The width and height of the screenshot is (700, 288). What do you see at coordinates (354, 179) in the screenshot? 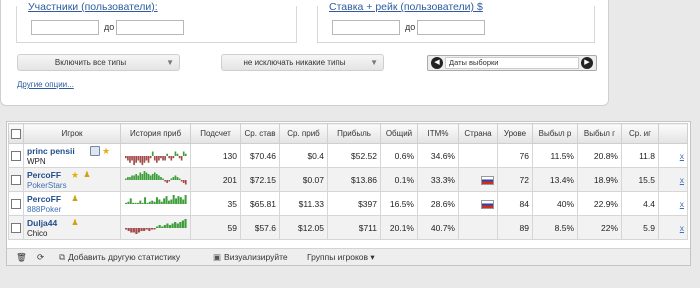
I see `profit-cell: $13.86` at bounding box center [354, 179].